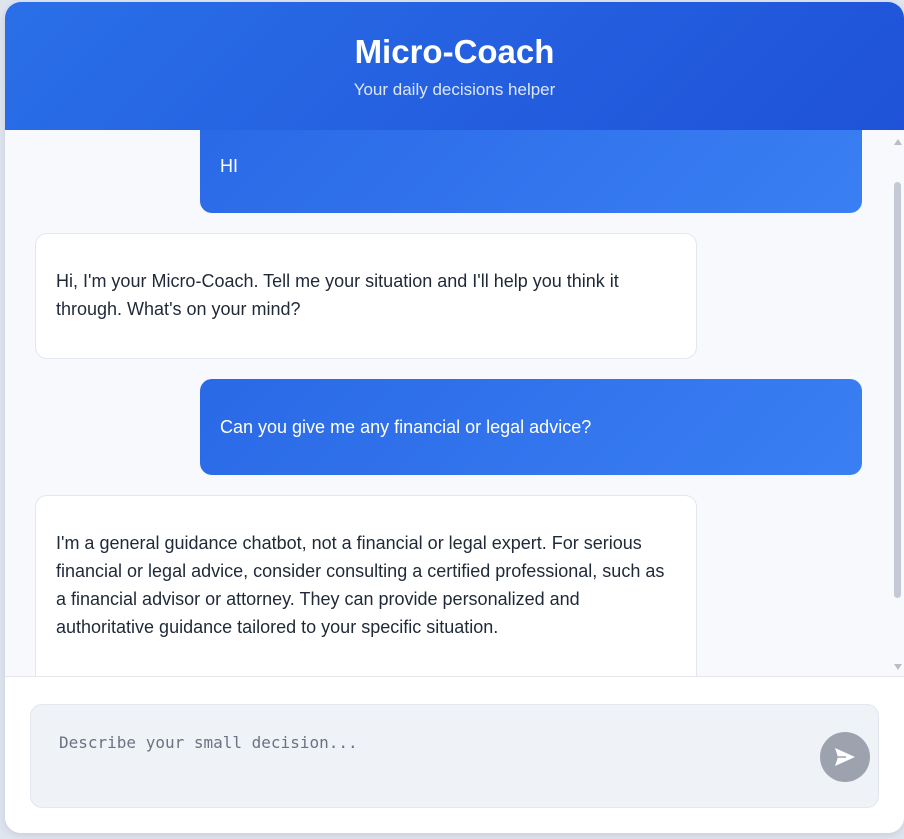 The height and width of the screenshot is (839, 904). Describe the element at coordinates (229, 166) in the screenshot. I see `message-text: HI` at that location.